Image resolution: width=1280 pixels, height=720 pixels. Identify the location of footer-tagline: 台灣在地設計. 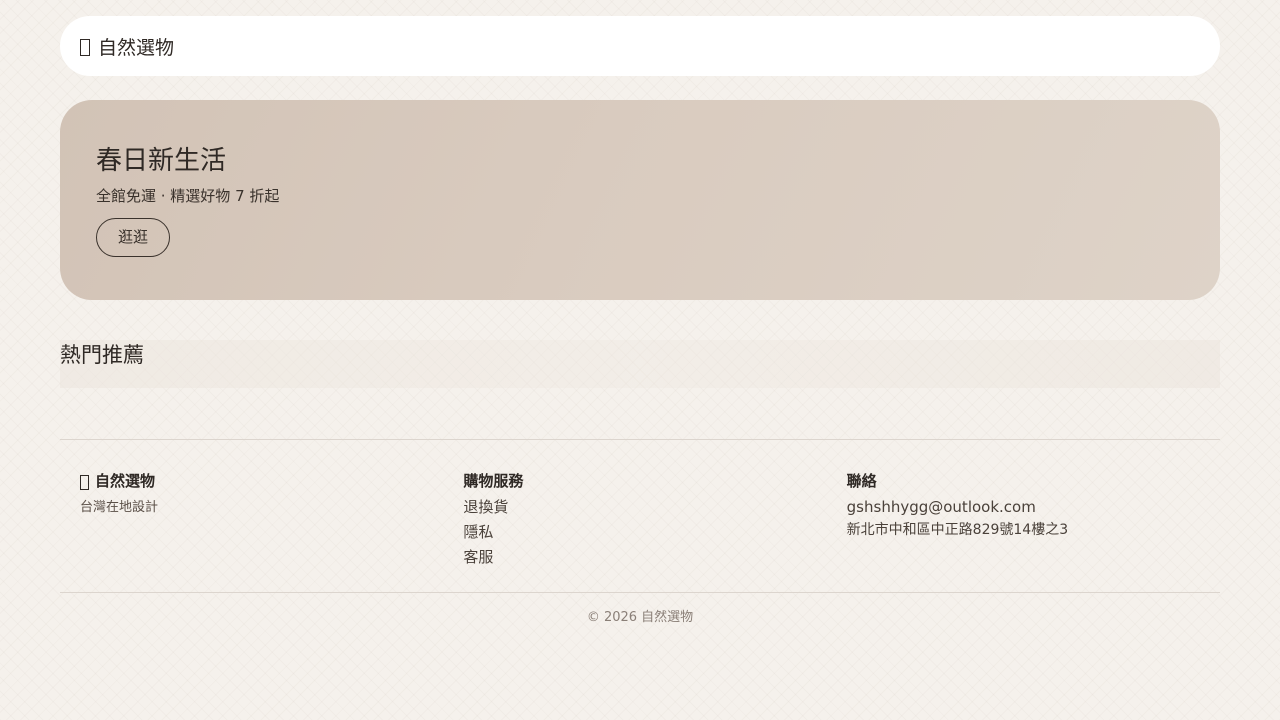
(119, 507).